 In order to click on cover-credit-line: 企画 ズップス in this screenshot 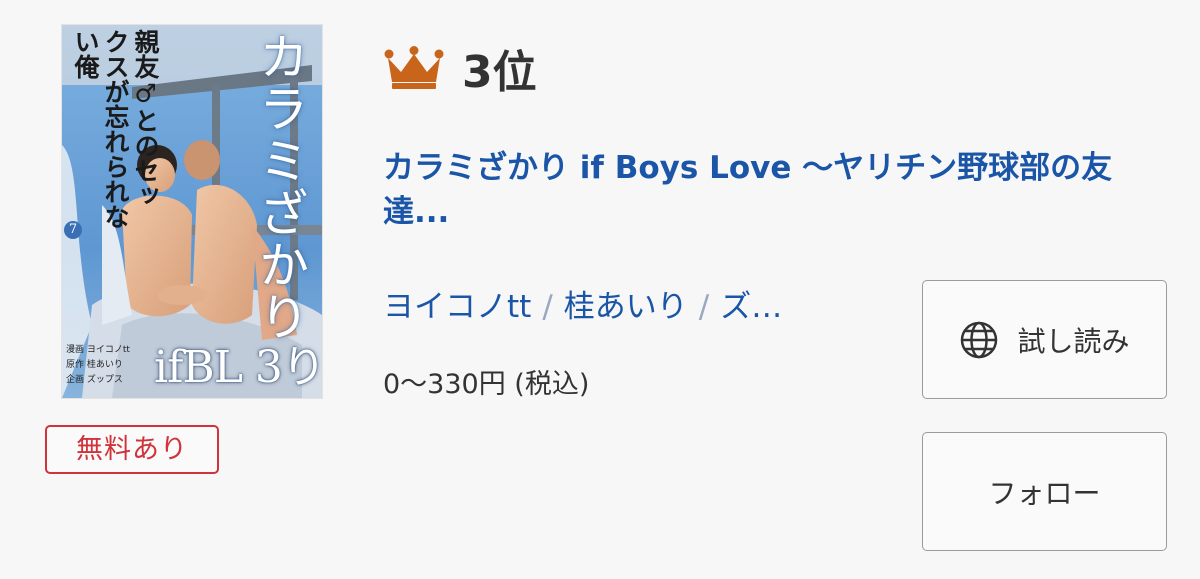, I will do `click(94, 380)`.